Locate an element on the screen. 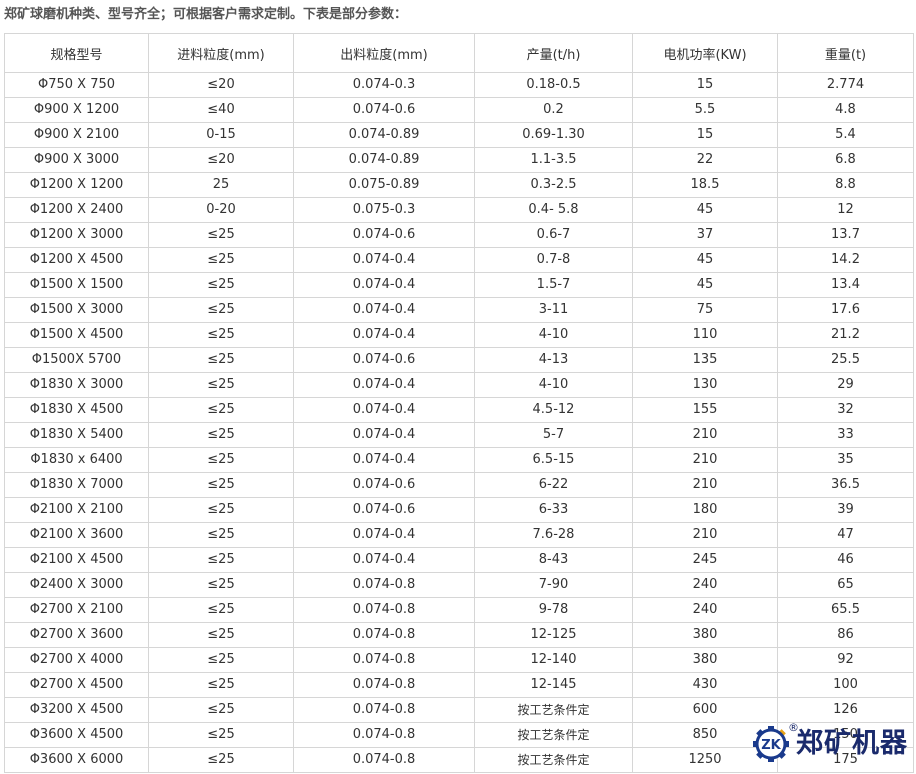 This screenshot has height=774, width=916. table-cell: Φ2700 X 4000 is located at coordinates (76, 660).